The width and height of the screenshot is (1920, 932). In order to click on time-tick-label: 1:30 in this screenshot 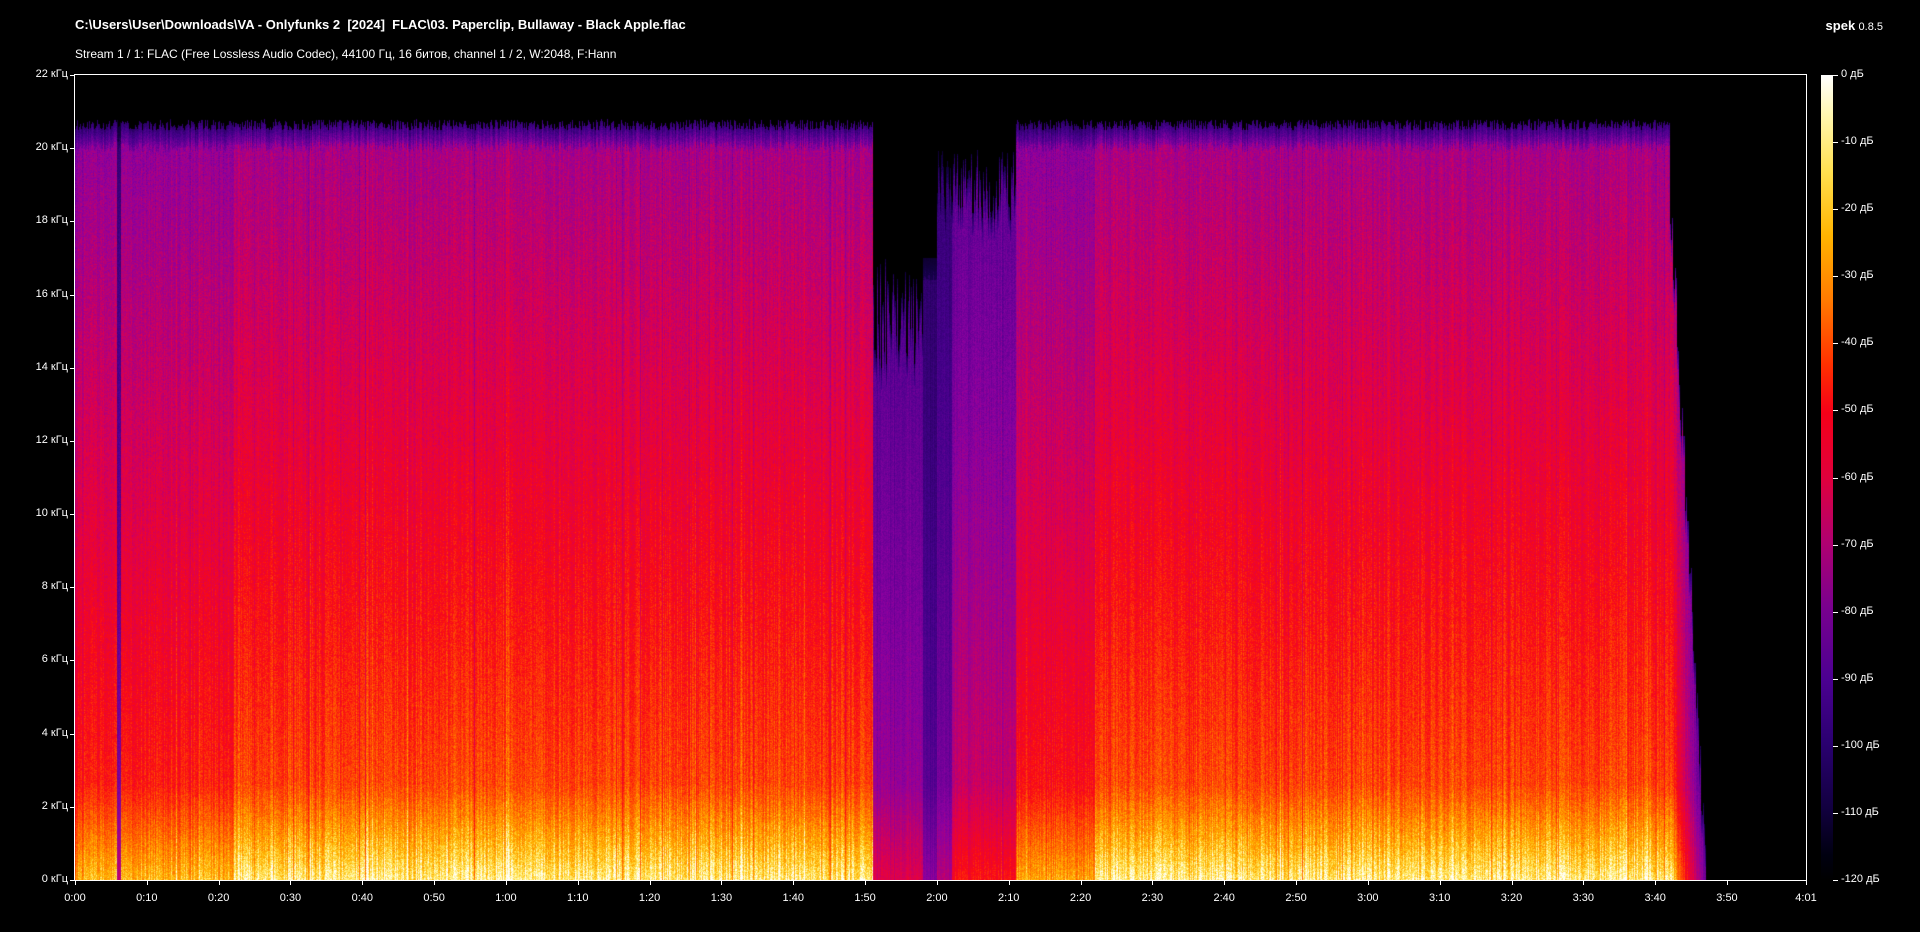, I will do `click(721, 898)`.